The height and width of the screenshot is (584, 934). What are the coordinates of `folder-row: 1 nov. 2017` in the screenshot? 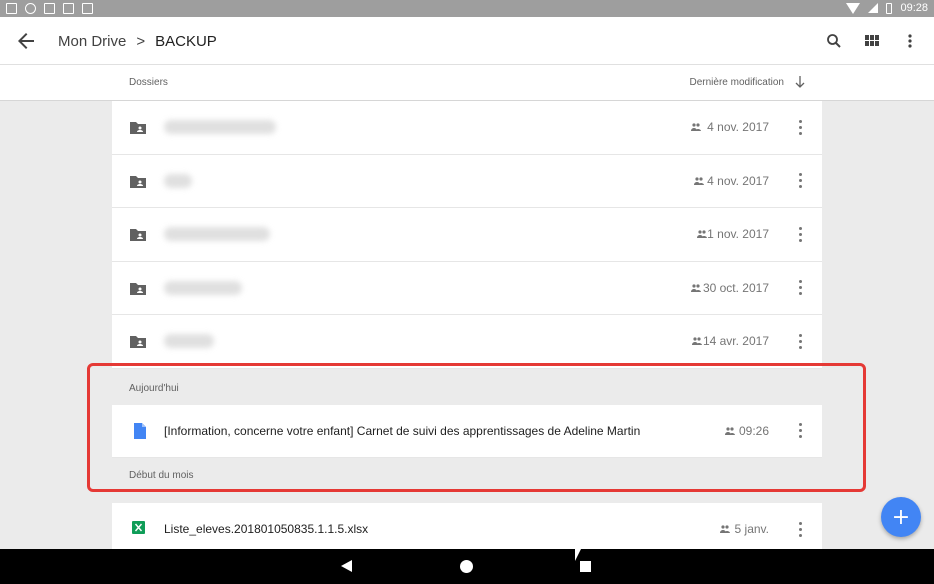 It's located at (467, 235).